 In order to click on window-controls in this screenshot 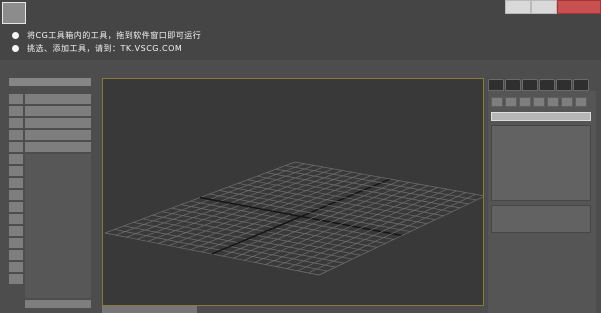, I will do `click(553, 7)`.